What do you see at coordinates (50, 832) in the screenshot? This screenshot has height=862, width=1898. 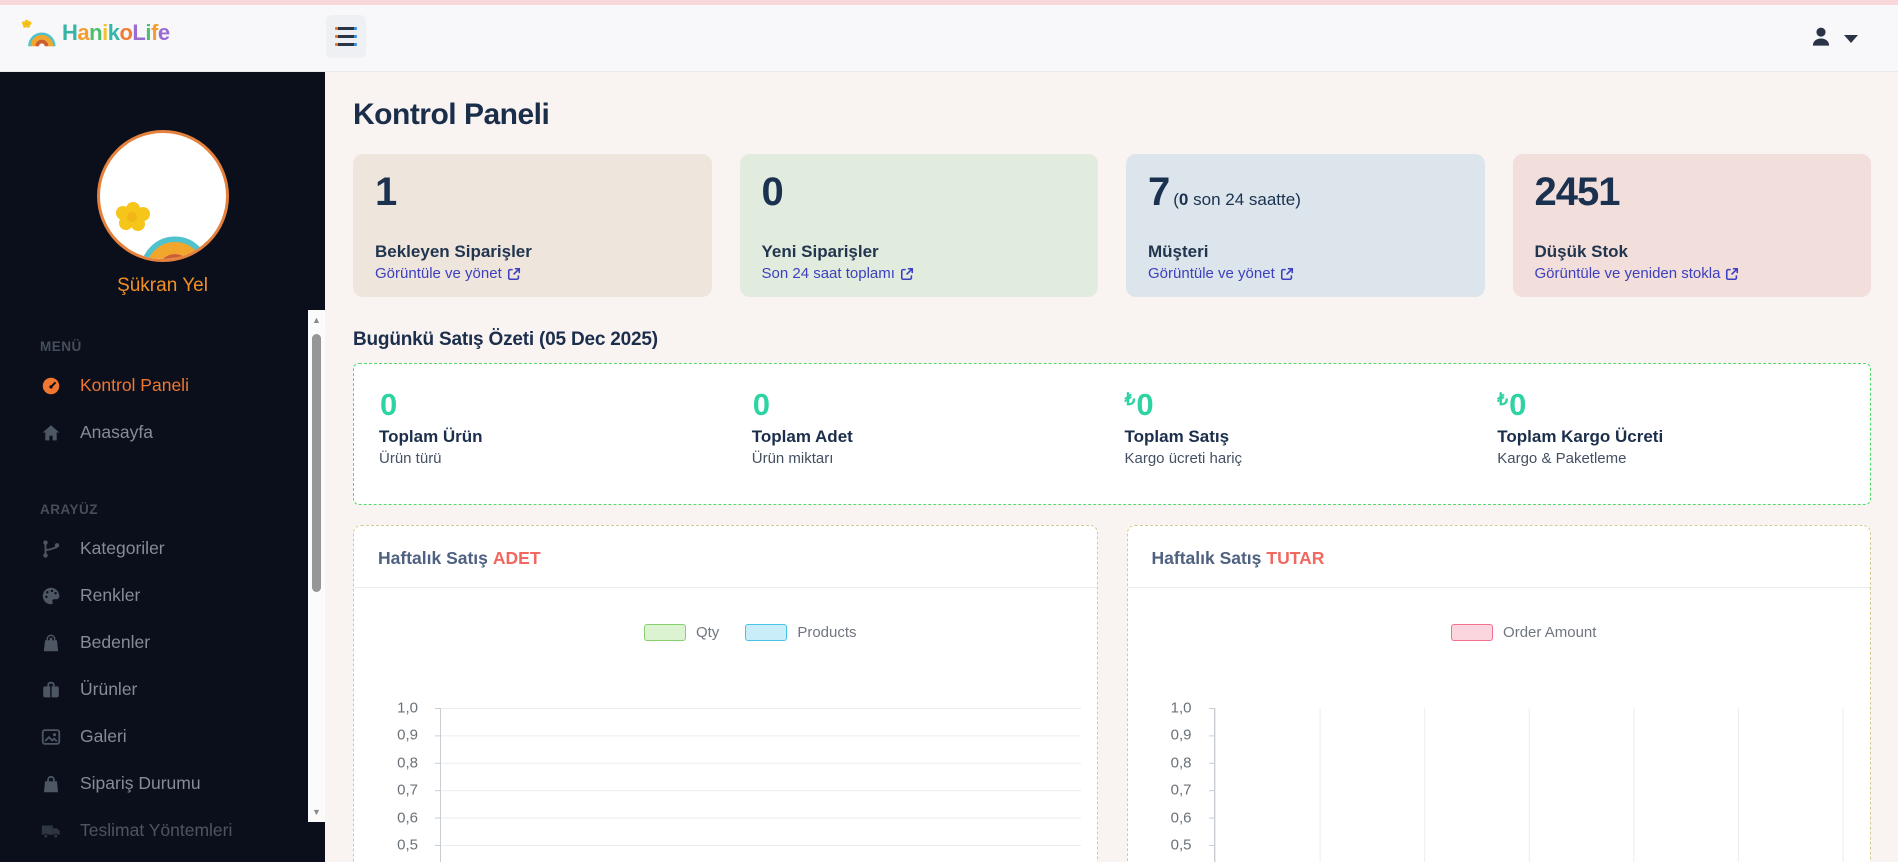 I see `truck-icon` at bounding box center [50, 832].